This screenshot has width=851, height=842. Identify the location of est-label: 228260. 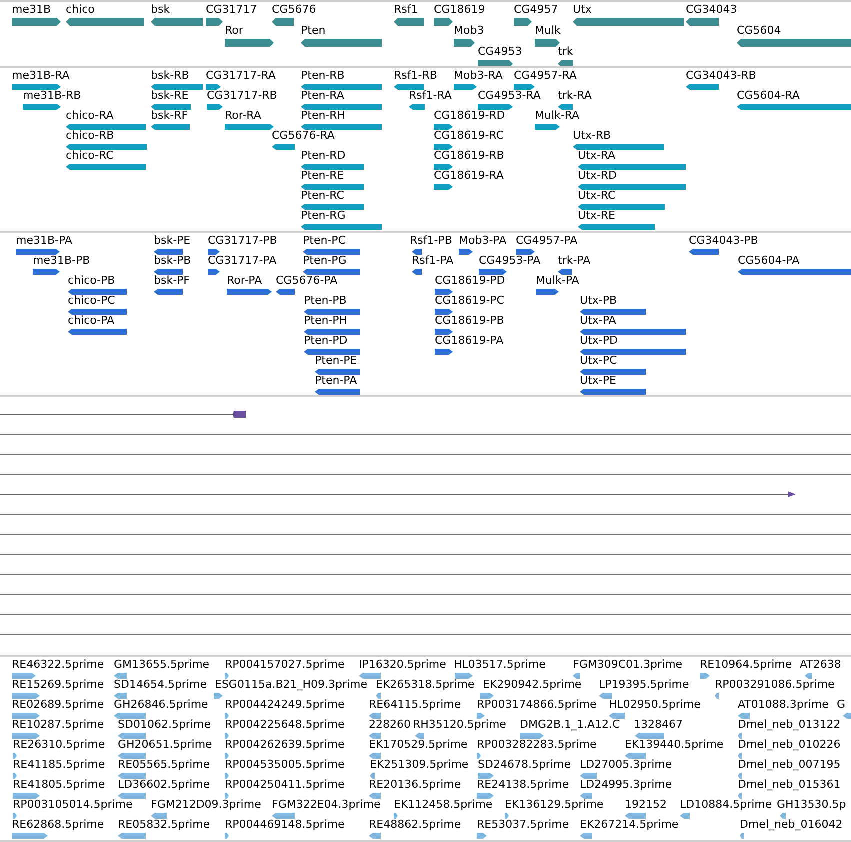
(390, 724).